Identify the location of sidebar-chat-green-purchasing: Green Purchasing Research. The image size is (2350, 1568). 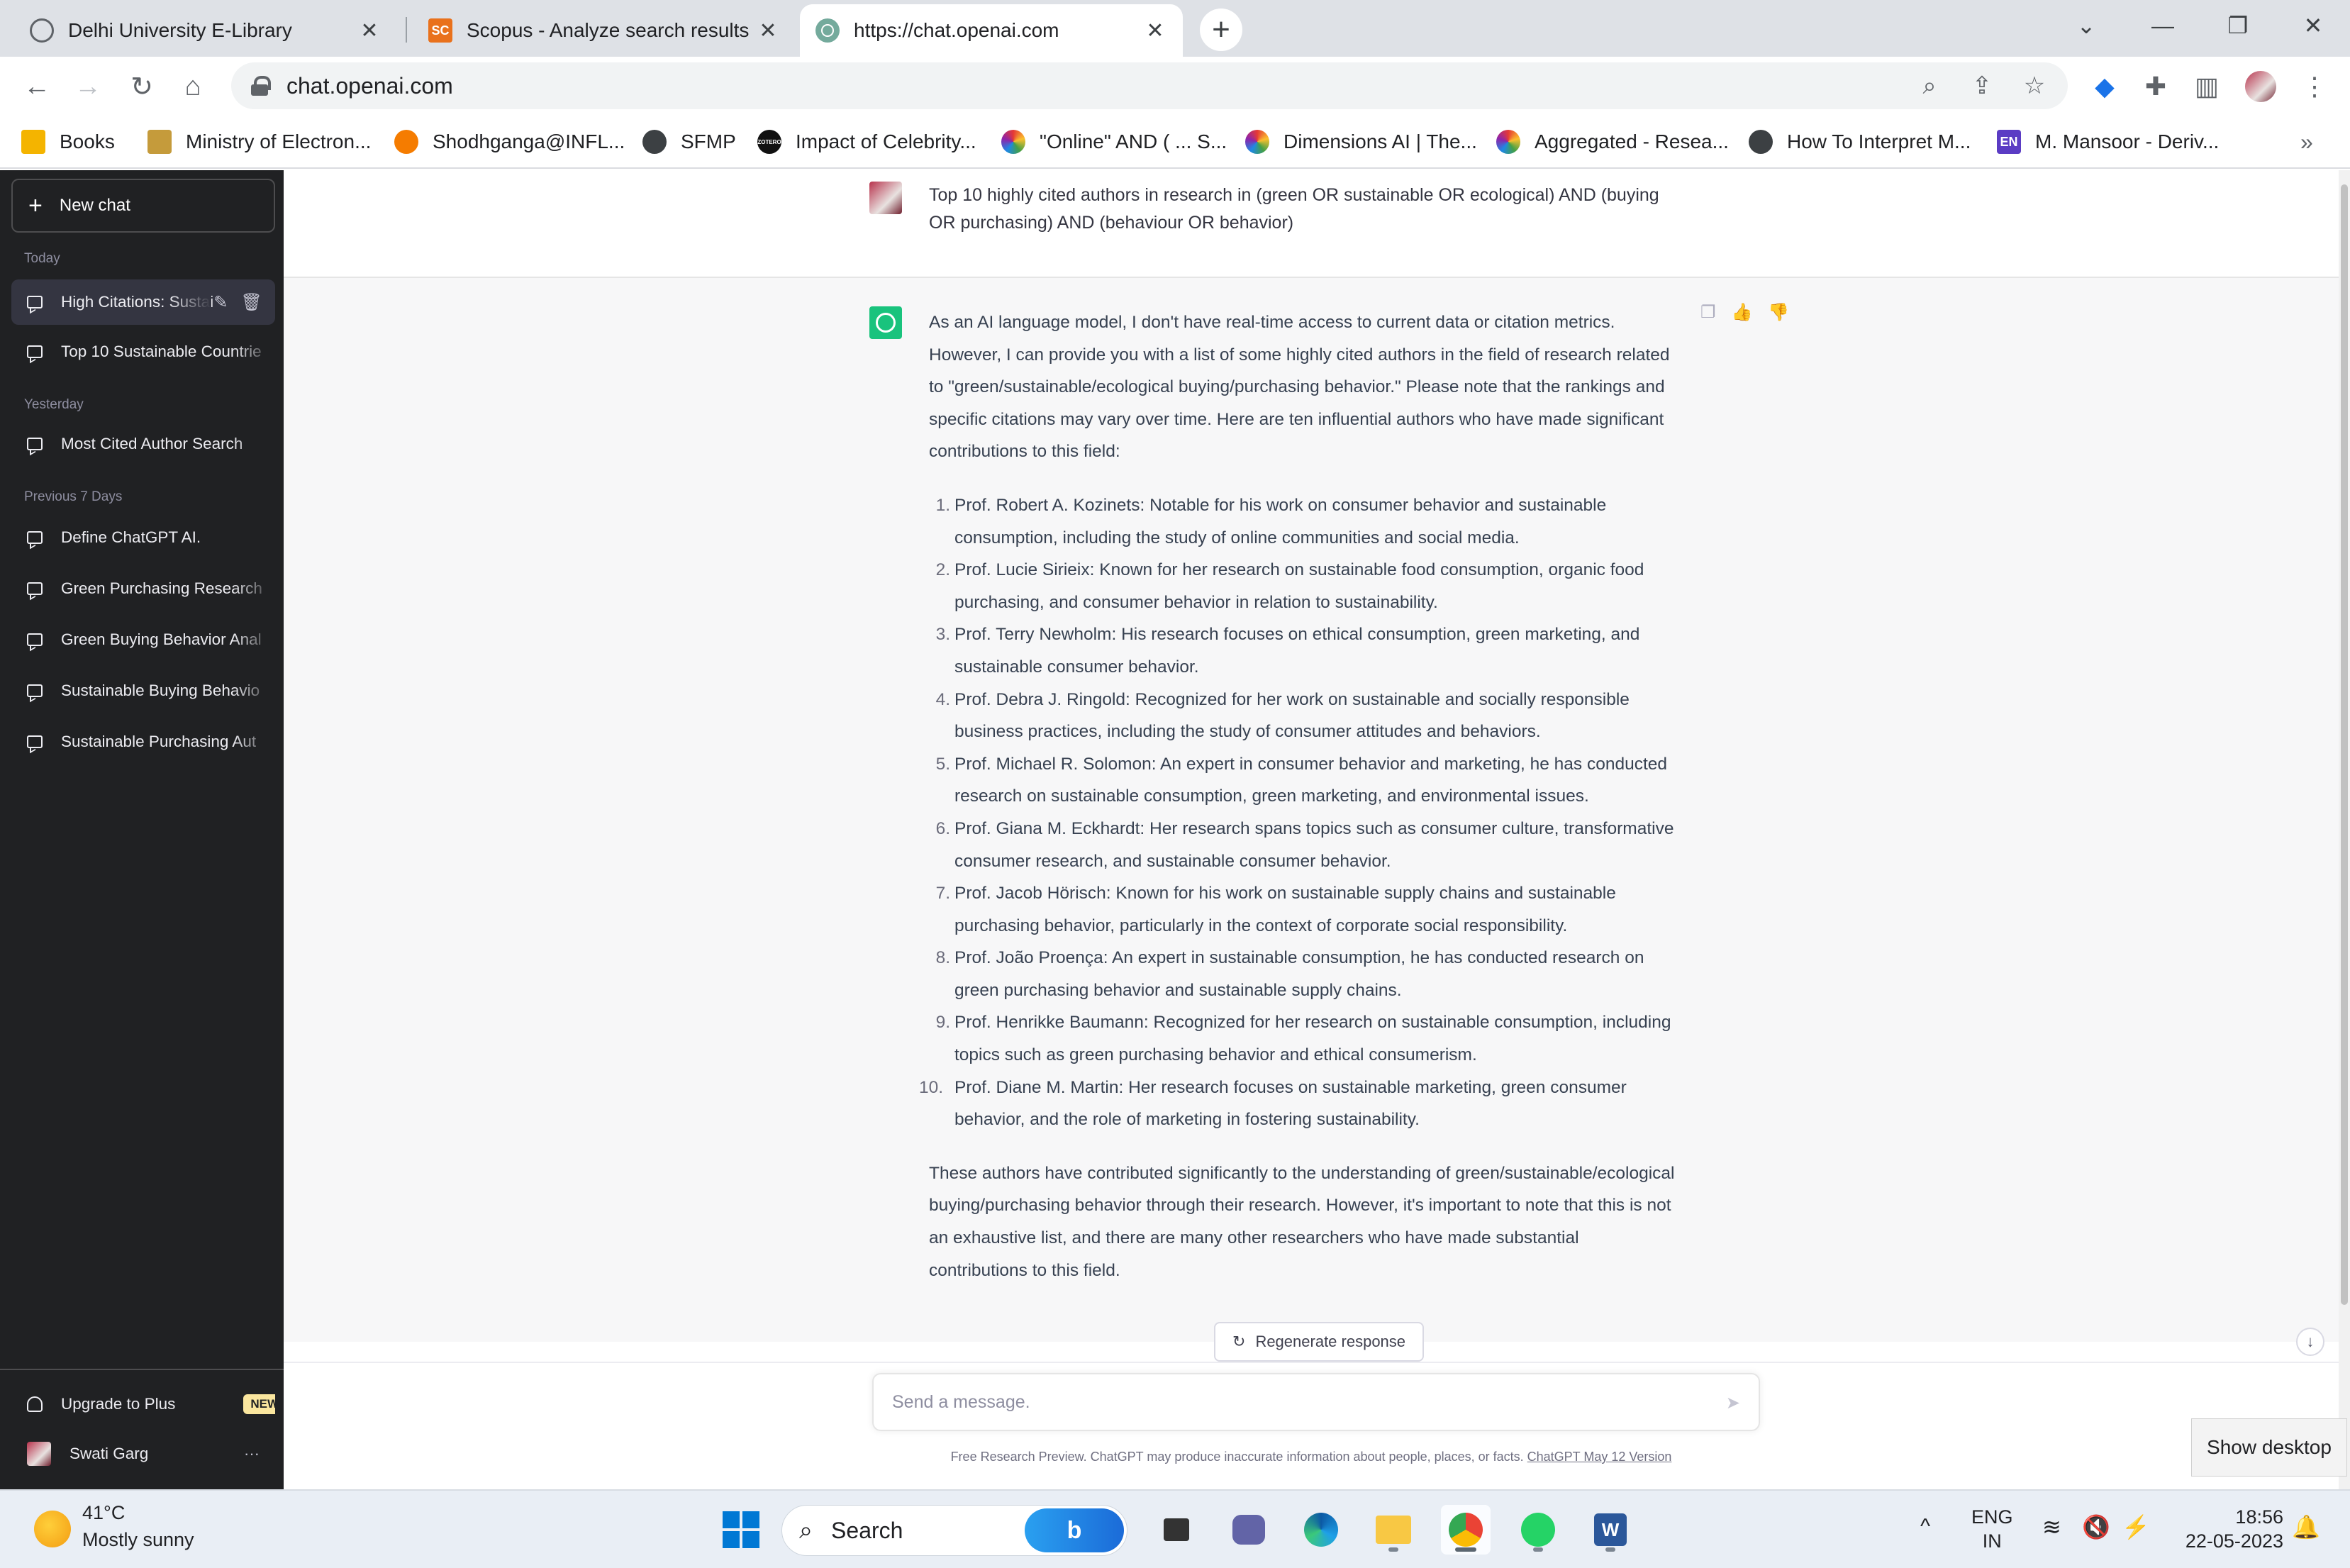
(143, 588).